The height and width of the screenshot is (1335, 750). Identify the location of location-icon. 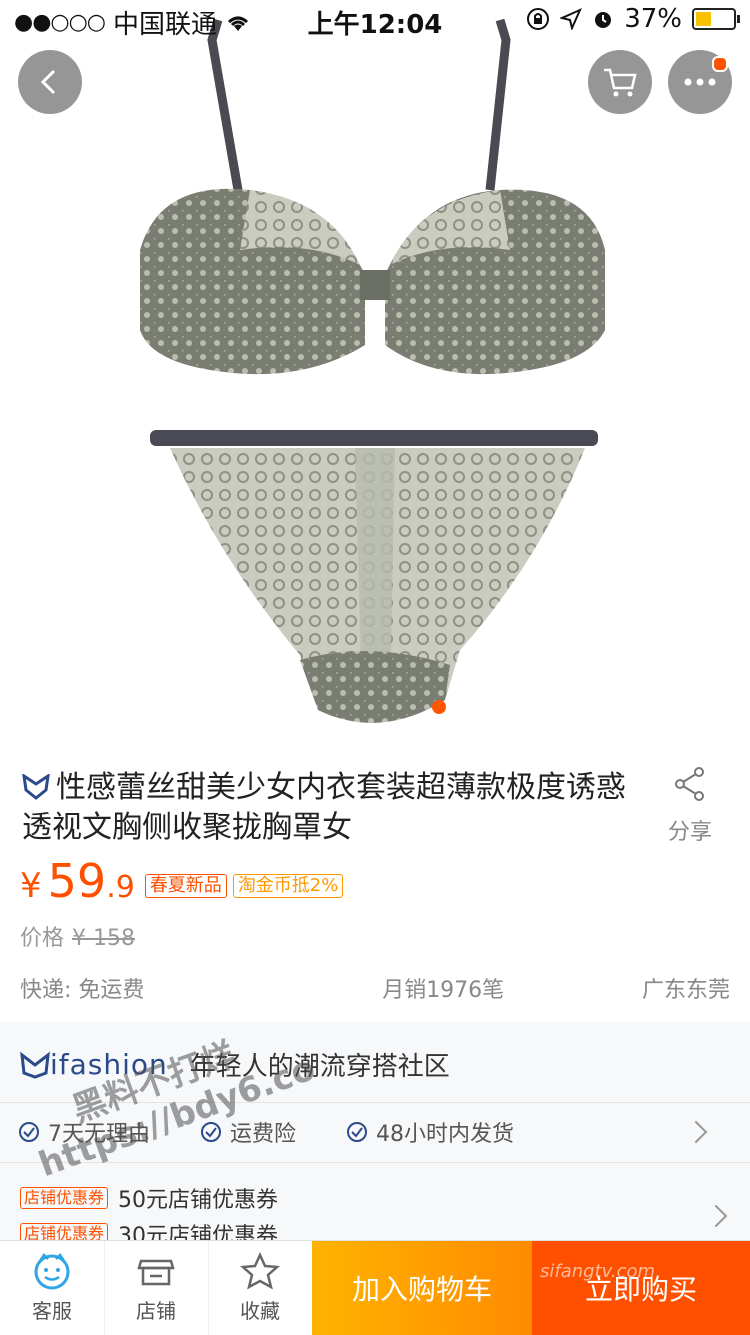
(571, 19).